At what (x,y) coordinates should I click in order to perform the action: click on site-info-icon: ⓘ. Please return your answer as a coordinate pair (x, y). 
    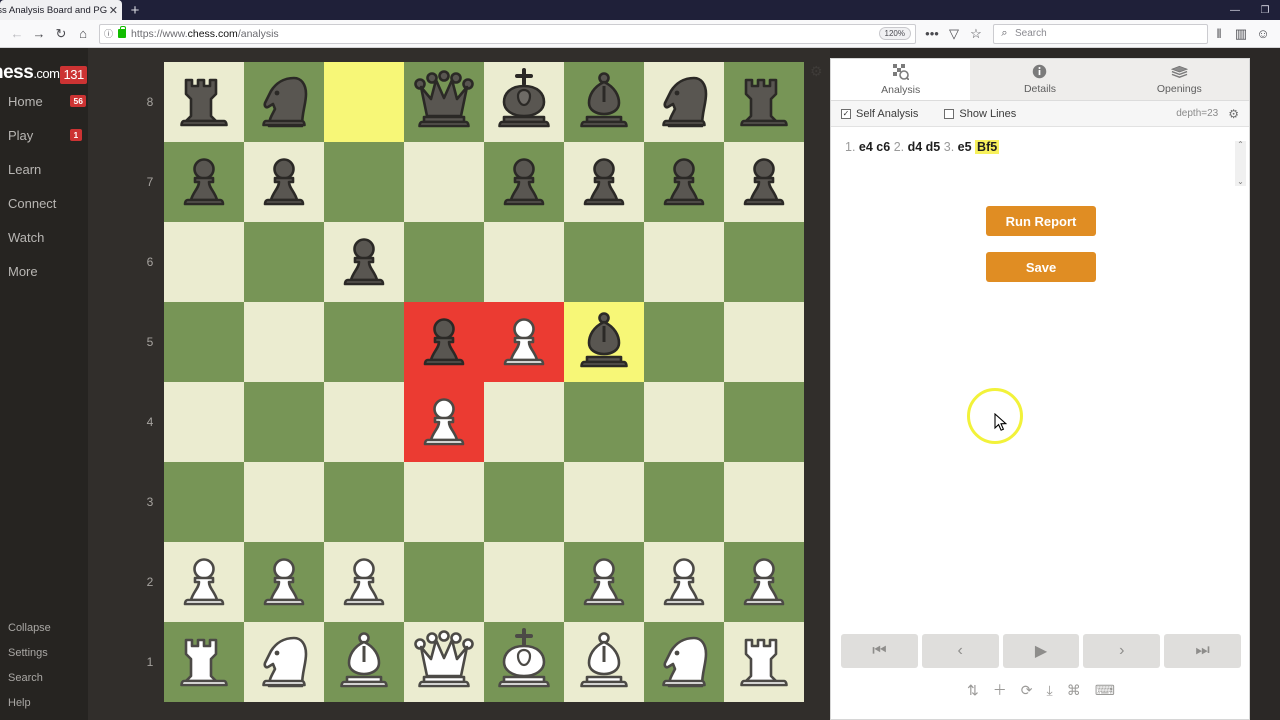
    Looking at the image, I should click on (108, 33).